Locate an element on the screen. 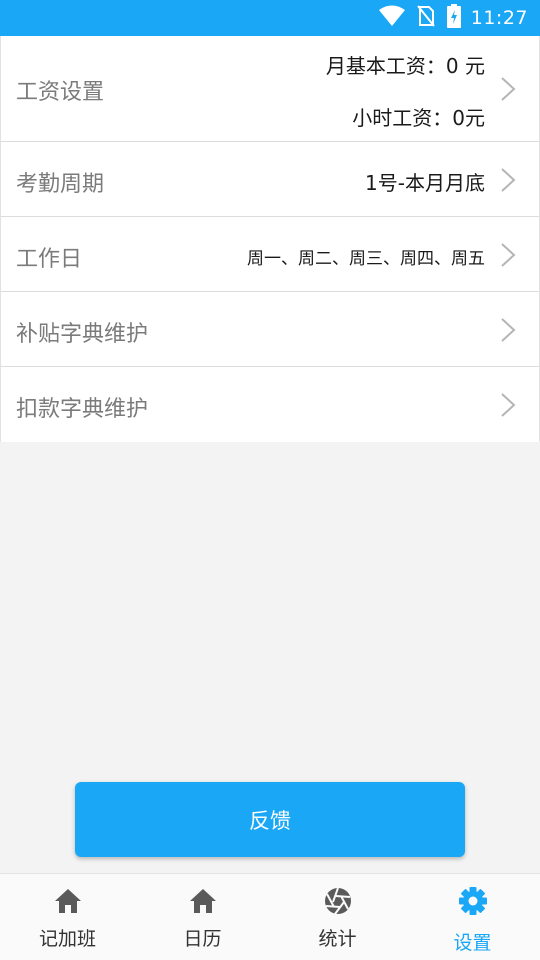 Image resolution: width=540 pixels, height=960 pixels. status-time: 11:27 is located at coordinates (499, 18).